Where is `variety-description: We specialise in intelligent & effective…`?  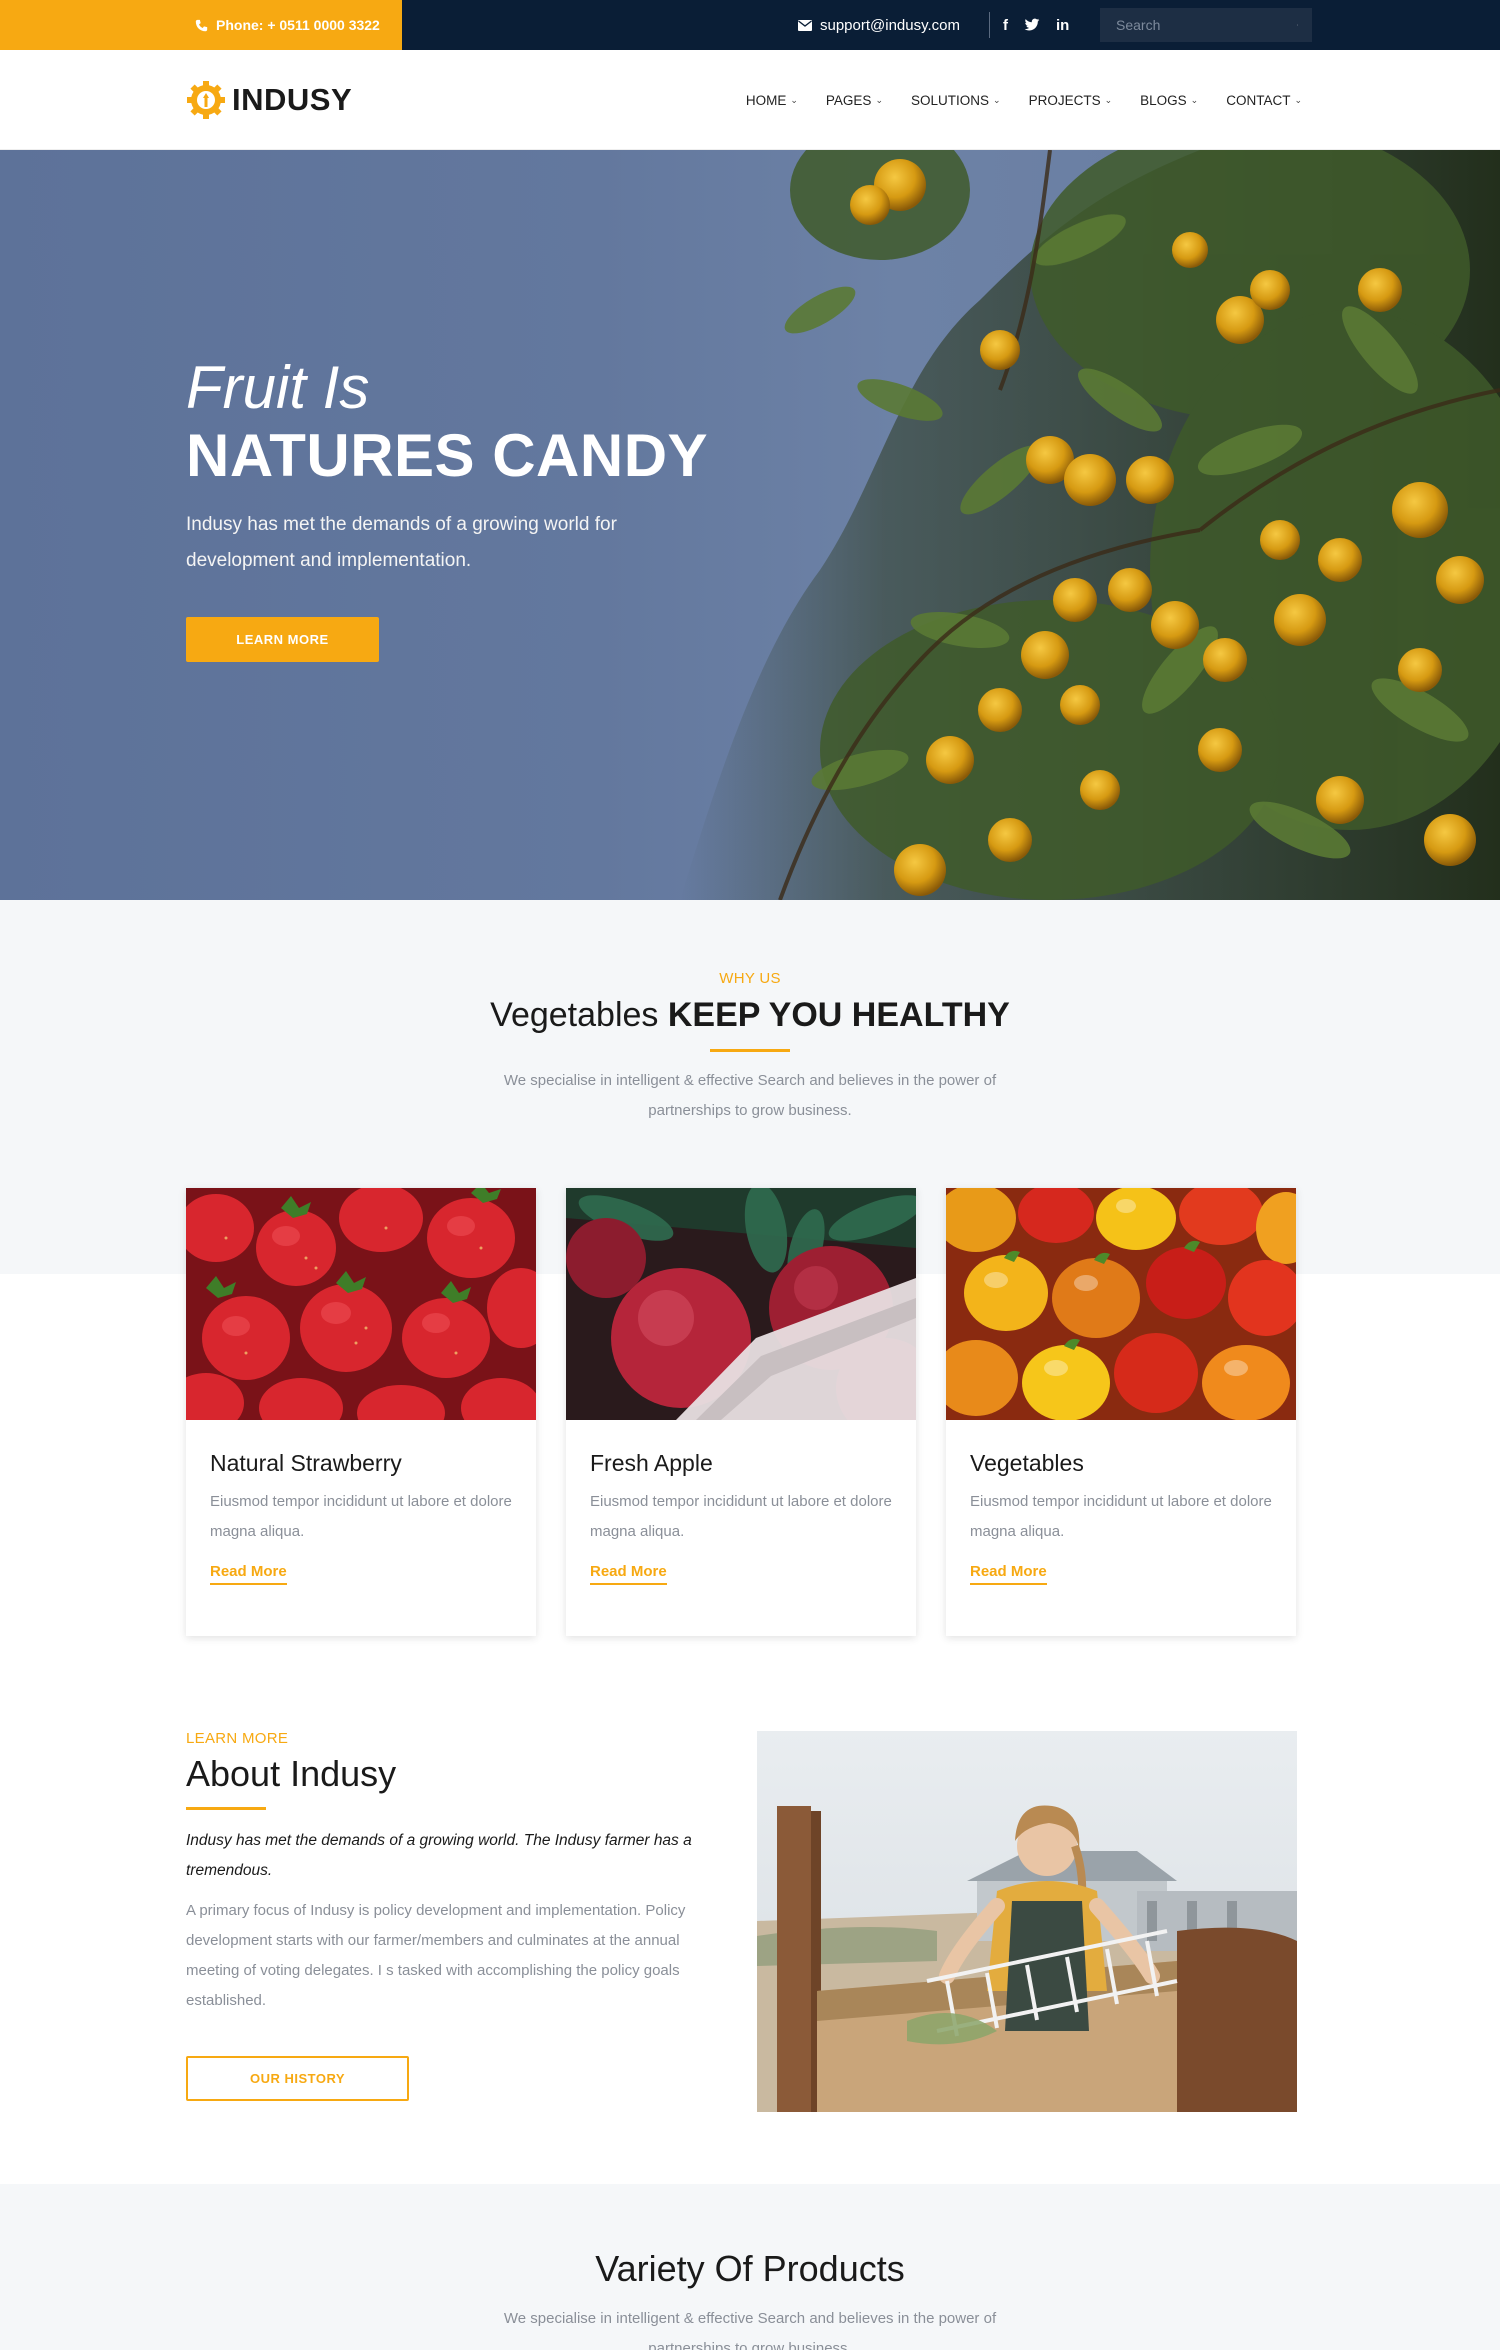 variety-description: We specialise in intelligent & effective… is located at coordinates (750, 2330).